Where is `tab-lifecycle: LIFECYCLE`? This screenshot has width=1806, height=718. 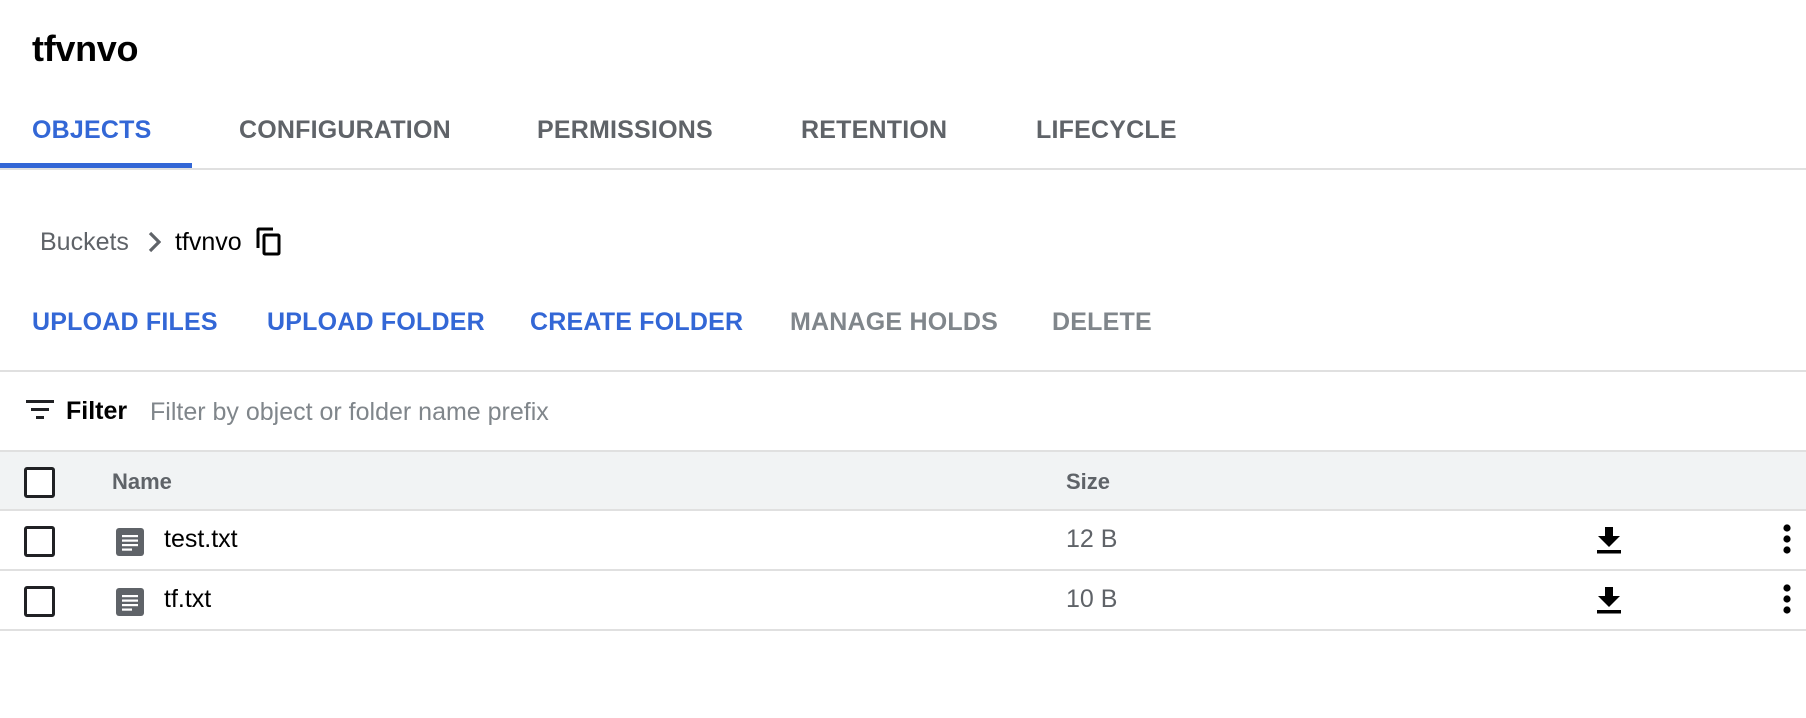 tab-lifecycle: LIFECYCLE is located at coordinates (1106, 130).